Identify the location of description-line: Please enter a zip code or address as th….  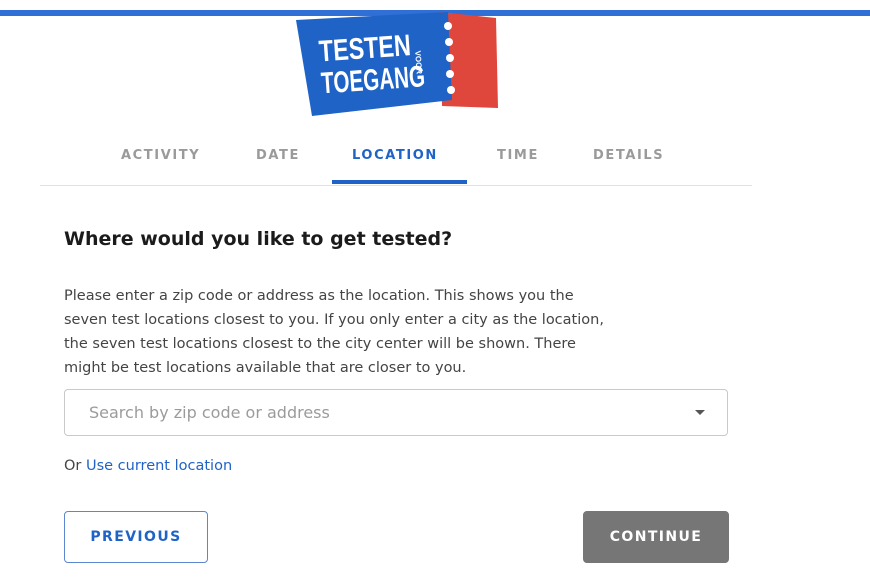
(319, 296).